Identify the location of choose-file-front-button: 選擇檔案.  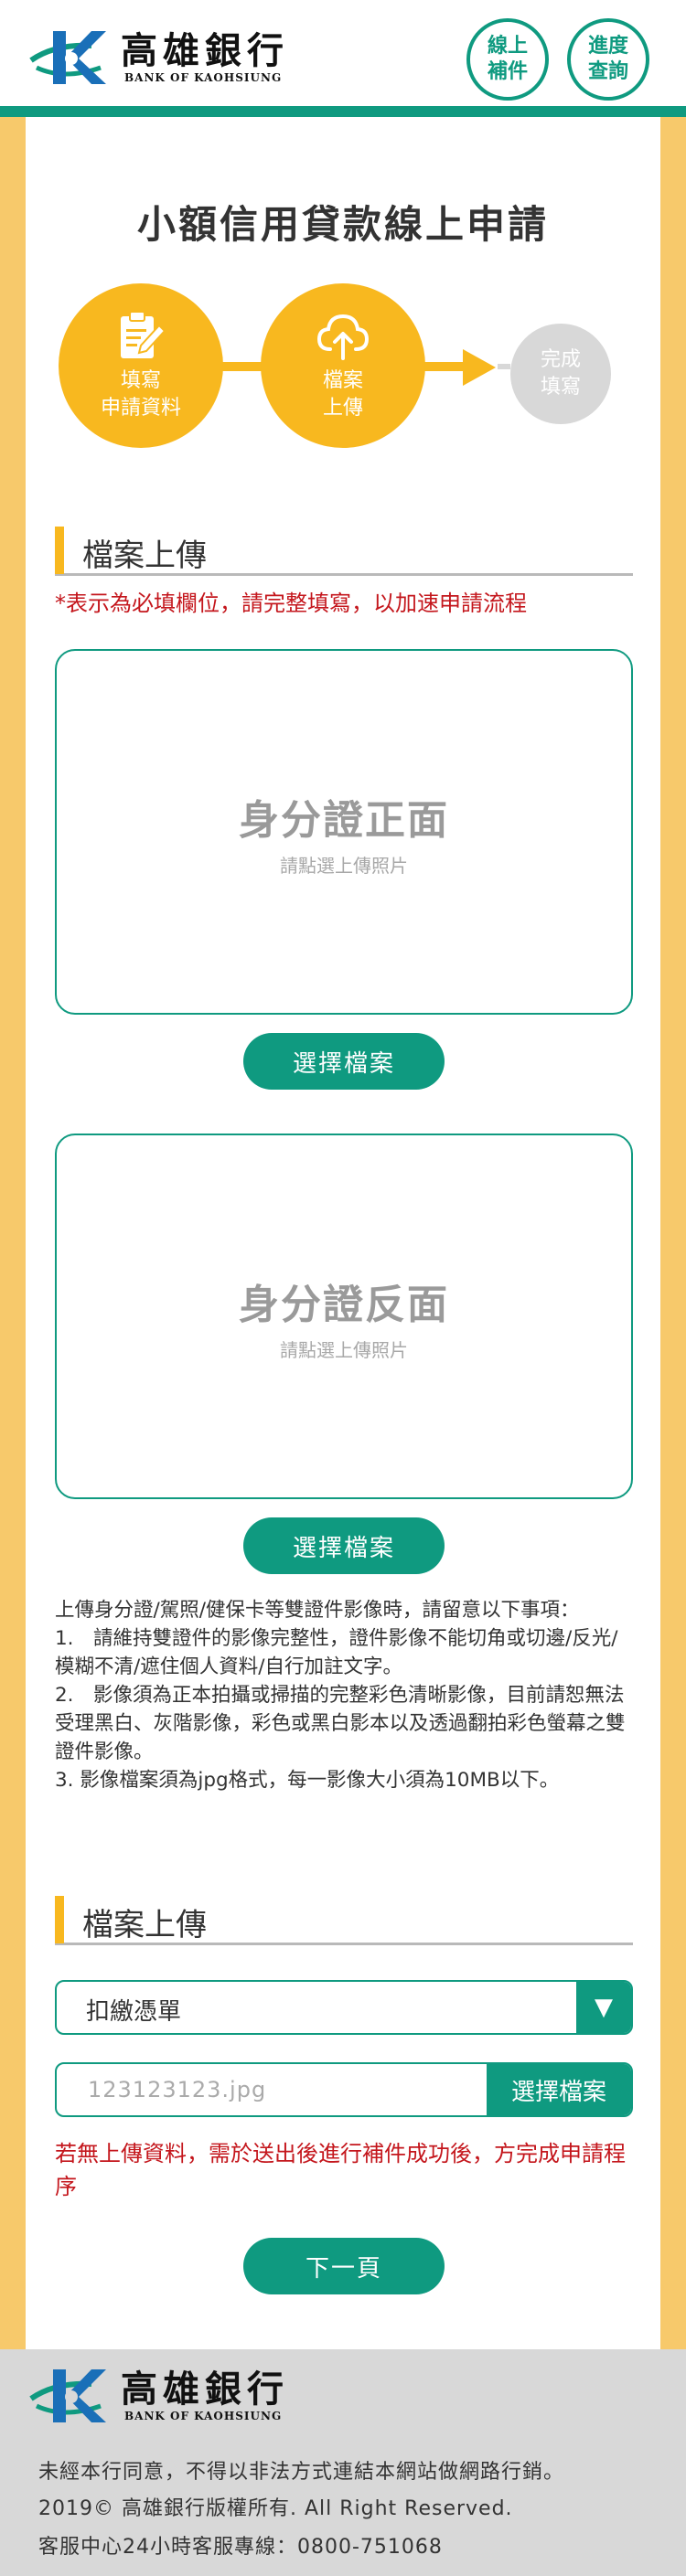
(344, 1061).